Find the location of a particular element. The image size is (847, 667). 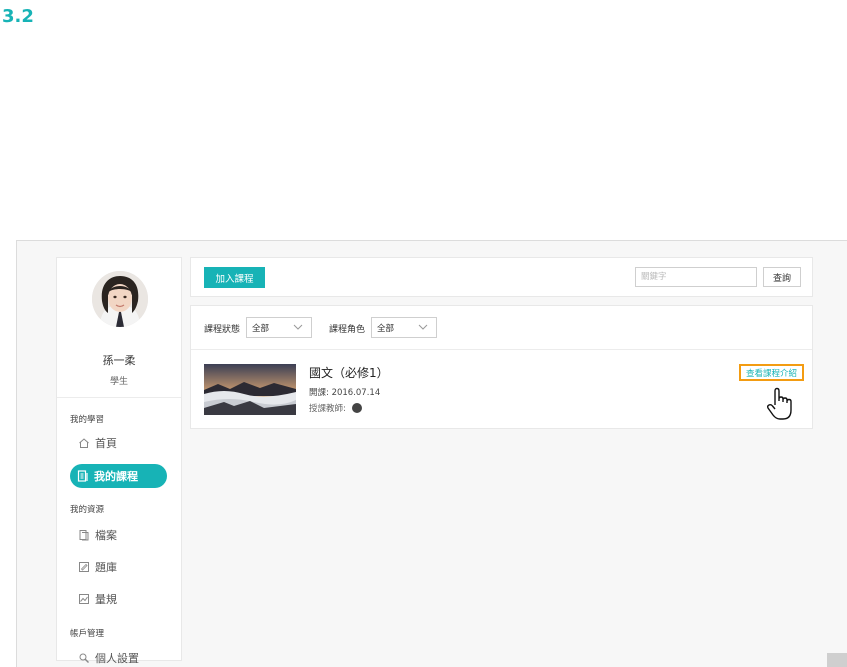

sidebar-item-rubric: 量規 is located at coordinates (119, 599).